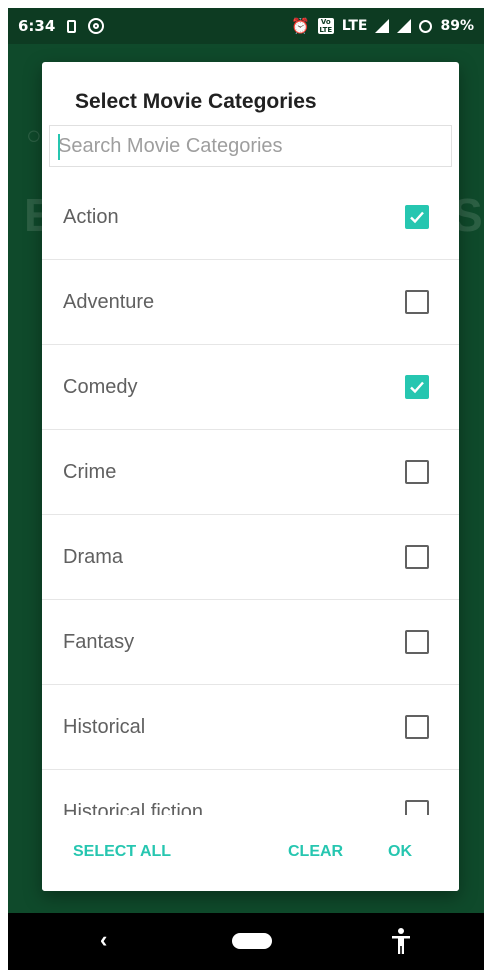  I want to click on list-item-label: Fantasy, so click(99, 641).